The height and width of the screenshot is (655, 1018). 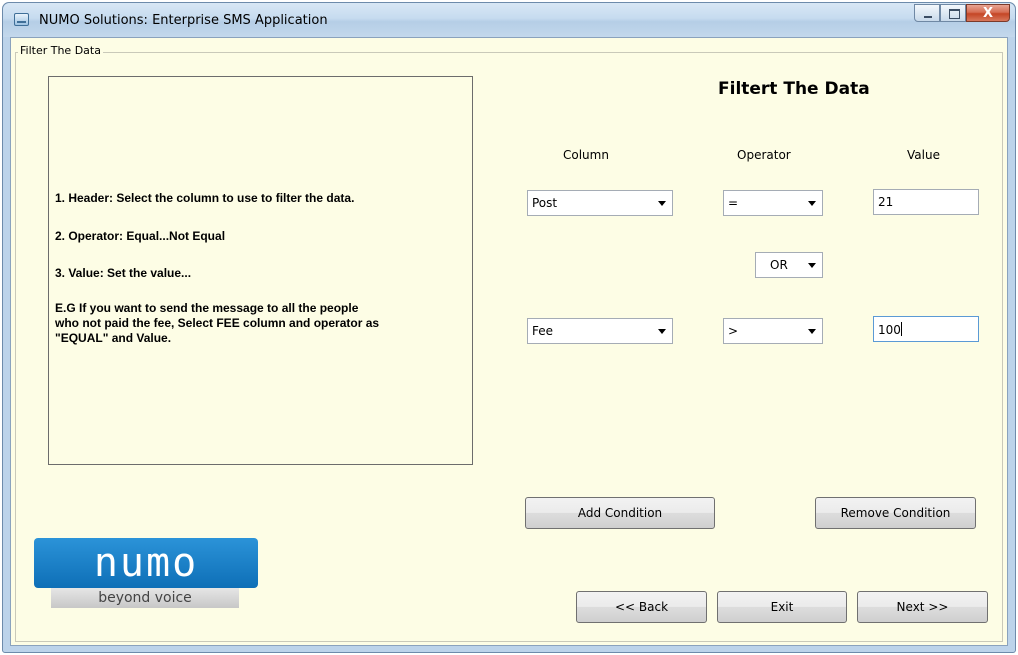 What do you see at coordinates (145, 598) in the screenshot?
I see `logo-tagline: beyond voice` at bounding box center [145, 598].